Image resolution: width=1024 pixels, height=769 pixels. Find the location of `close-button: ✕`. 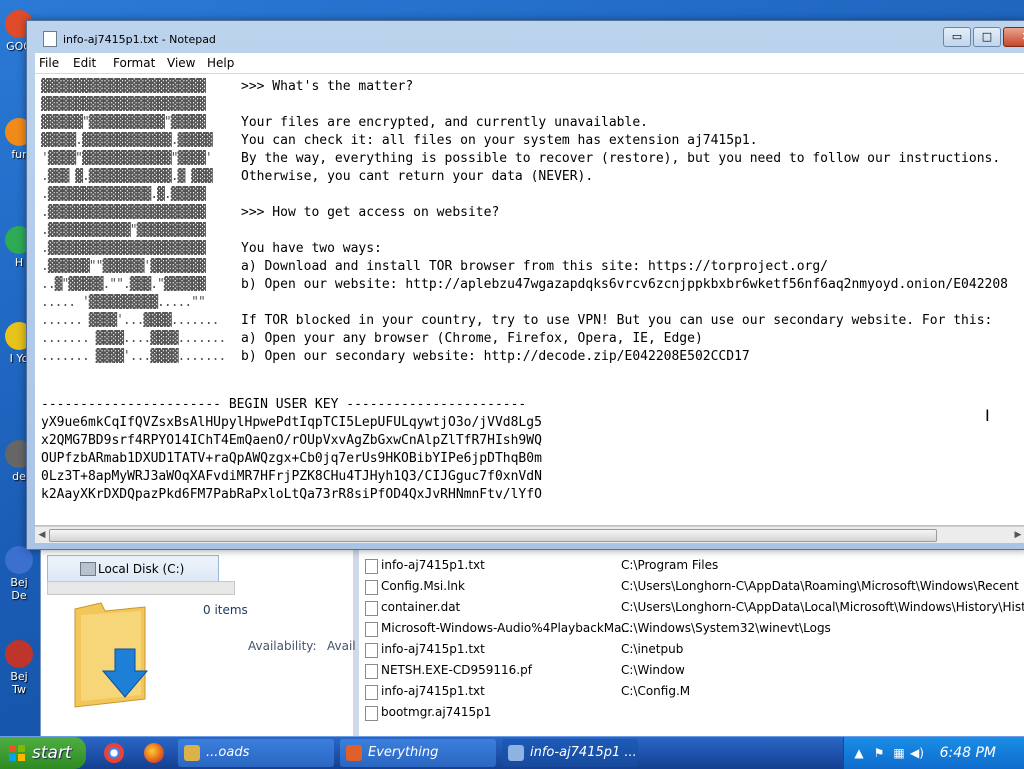

close-button: ✕ is located at coordinates (1013, 37).